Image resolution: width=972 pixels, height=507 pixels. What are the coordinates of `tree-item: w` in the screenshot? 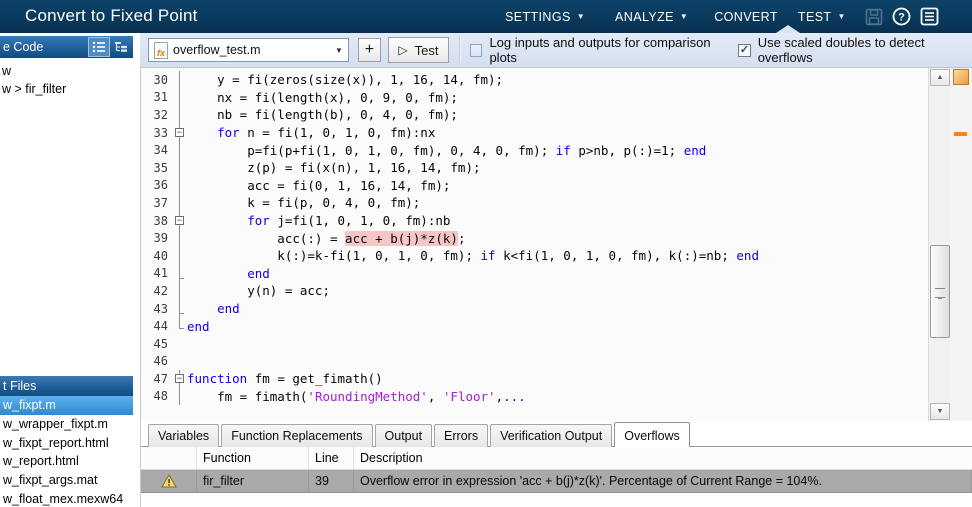 It's located at (66, 71).